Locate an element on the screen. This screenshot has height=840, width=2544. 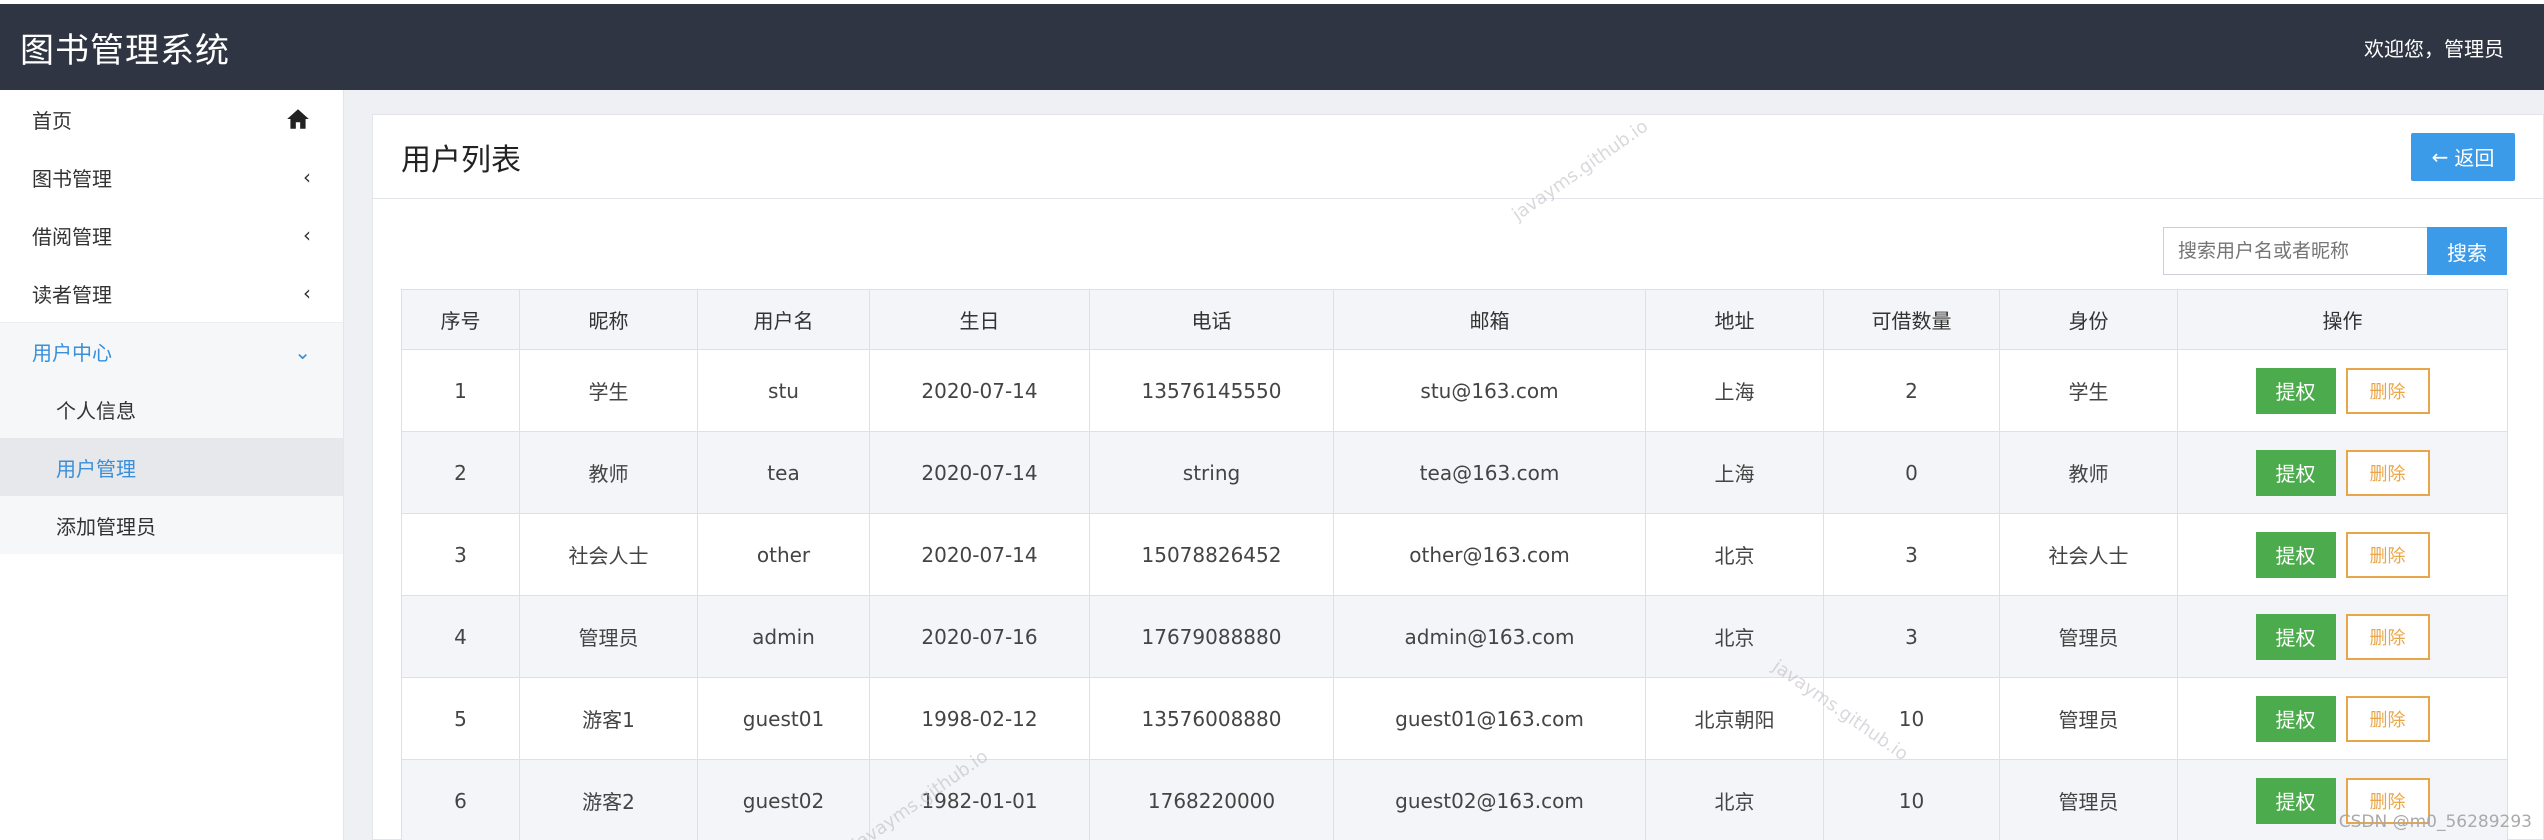
search-input is located at coordinates (2295, 251).